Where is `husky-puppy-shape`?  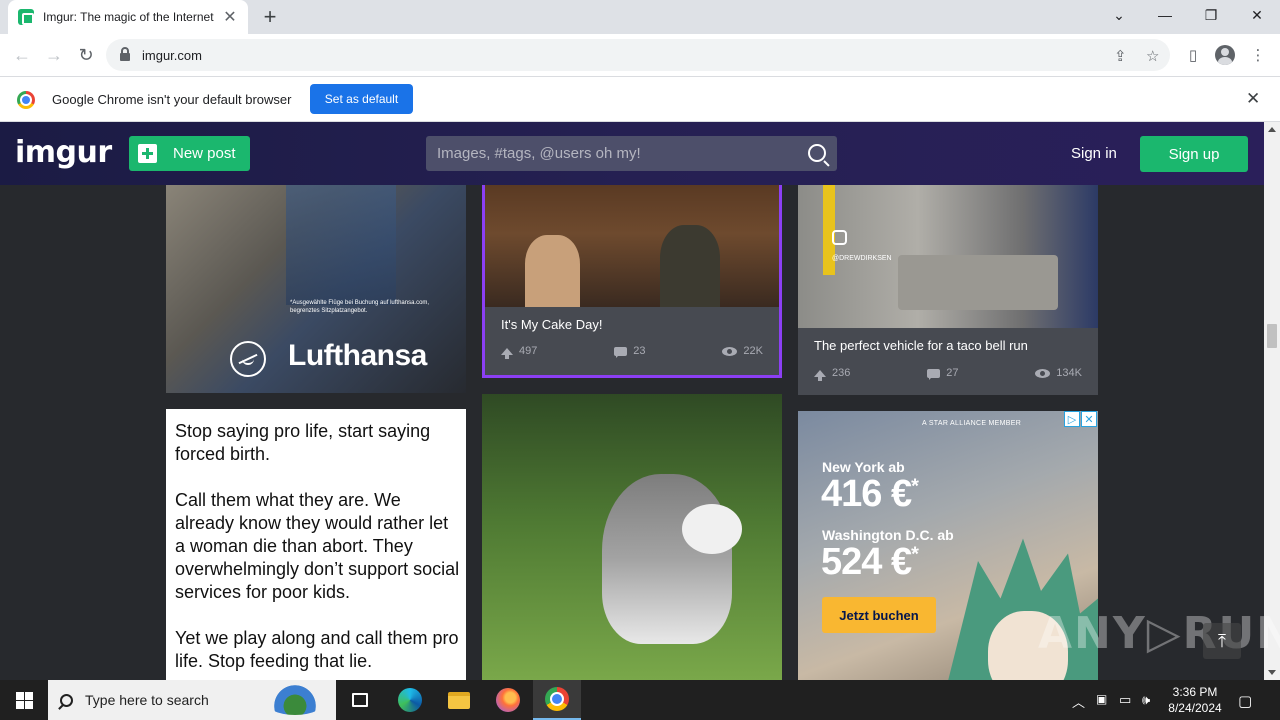
husky-puppy-shape is located at coordinates (667, 559).